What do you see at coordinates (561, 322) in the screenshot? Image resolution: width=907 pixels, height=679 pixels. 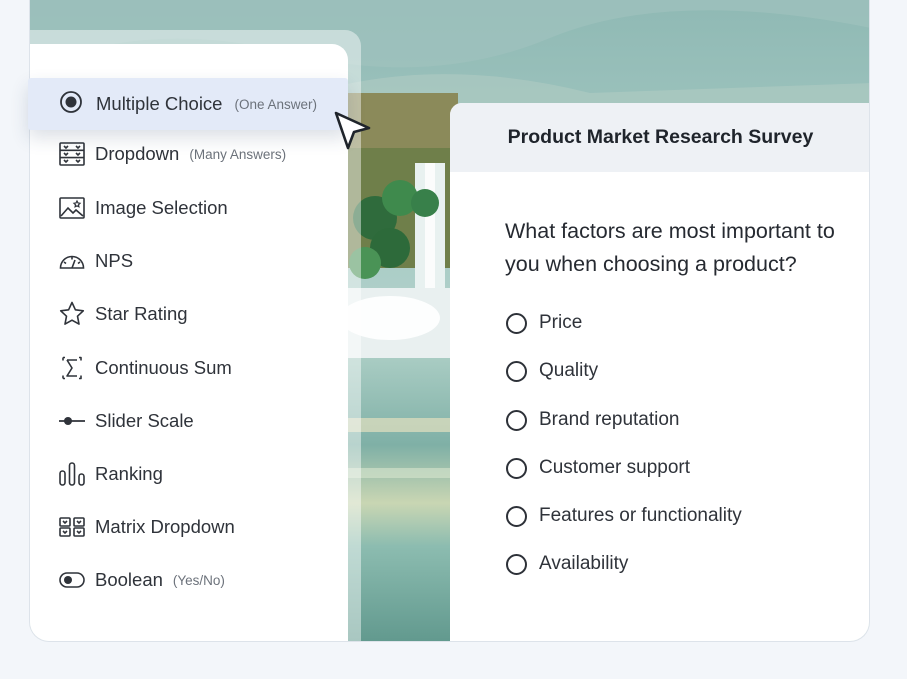 I see `option-label: Price` at bounding box center [561, 322].